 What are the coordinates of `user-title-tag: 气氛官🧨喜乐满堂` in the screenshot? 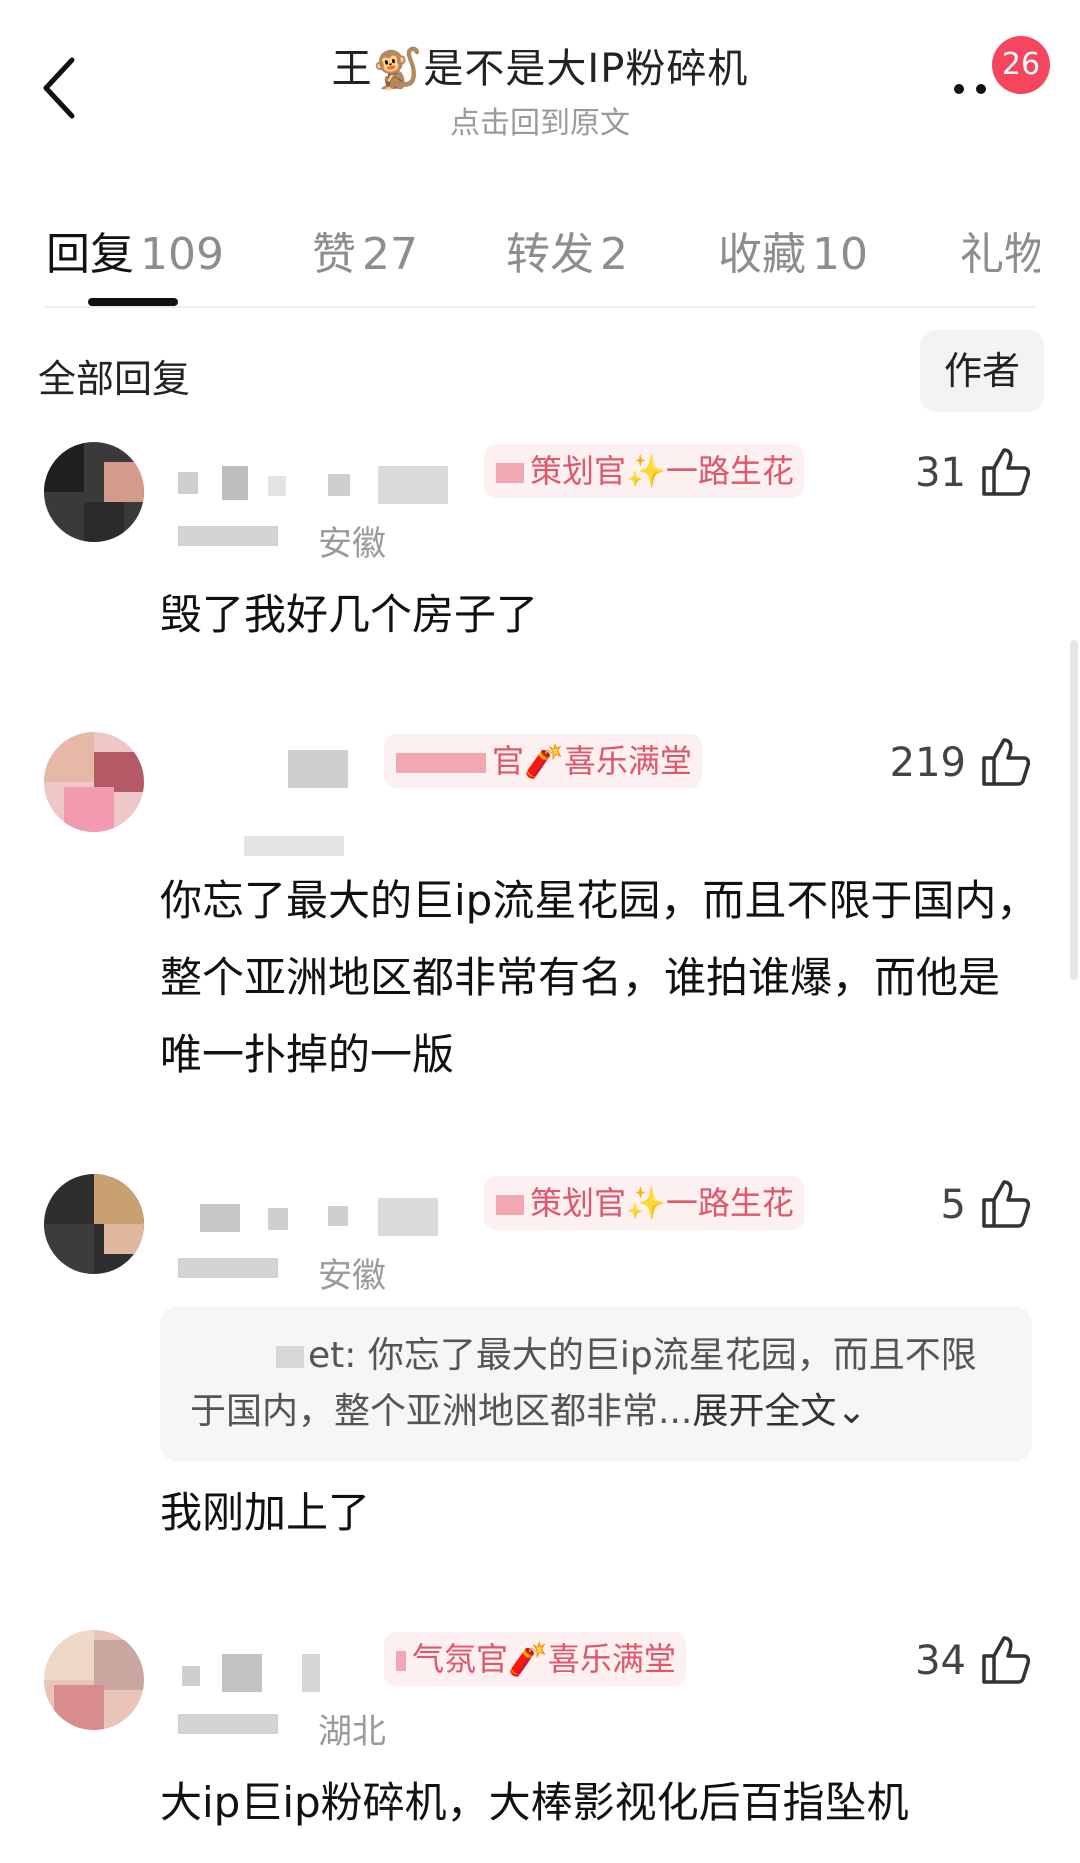 It's located at (535, 1659).